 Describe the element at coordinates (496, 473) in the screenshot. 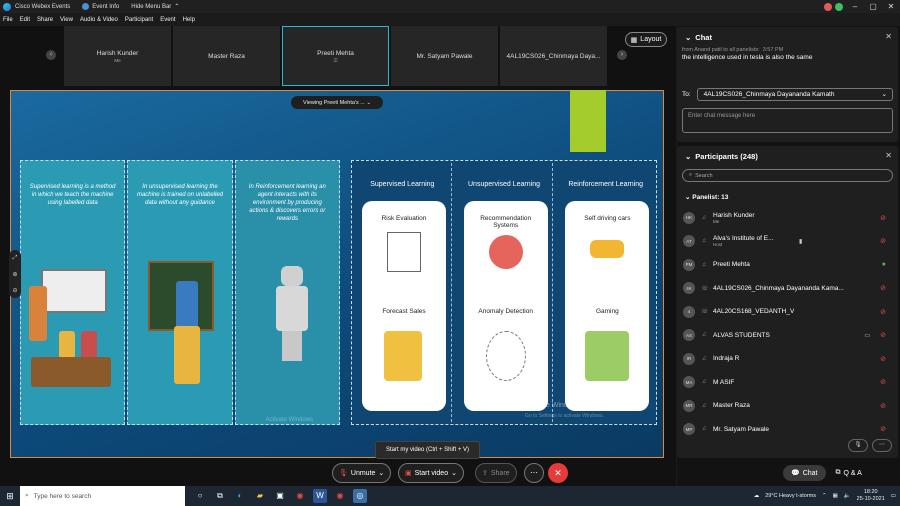

I see `share-button: ⇪ Share` at that location.